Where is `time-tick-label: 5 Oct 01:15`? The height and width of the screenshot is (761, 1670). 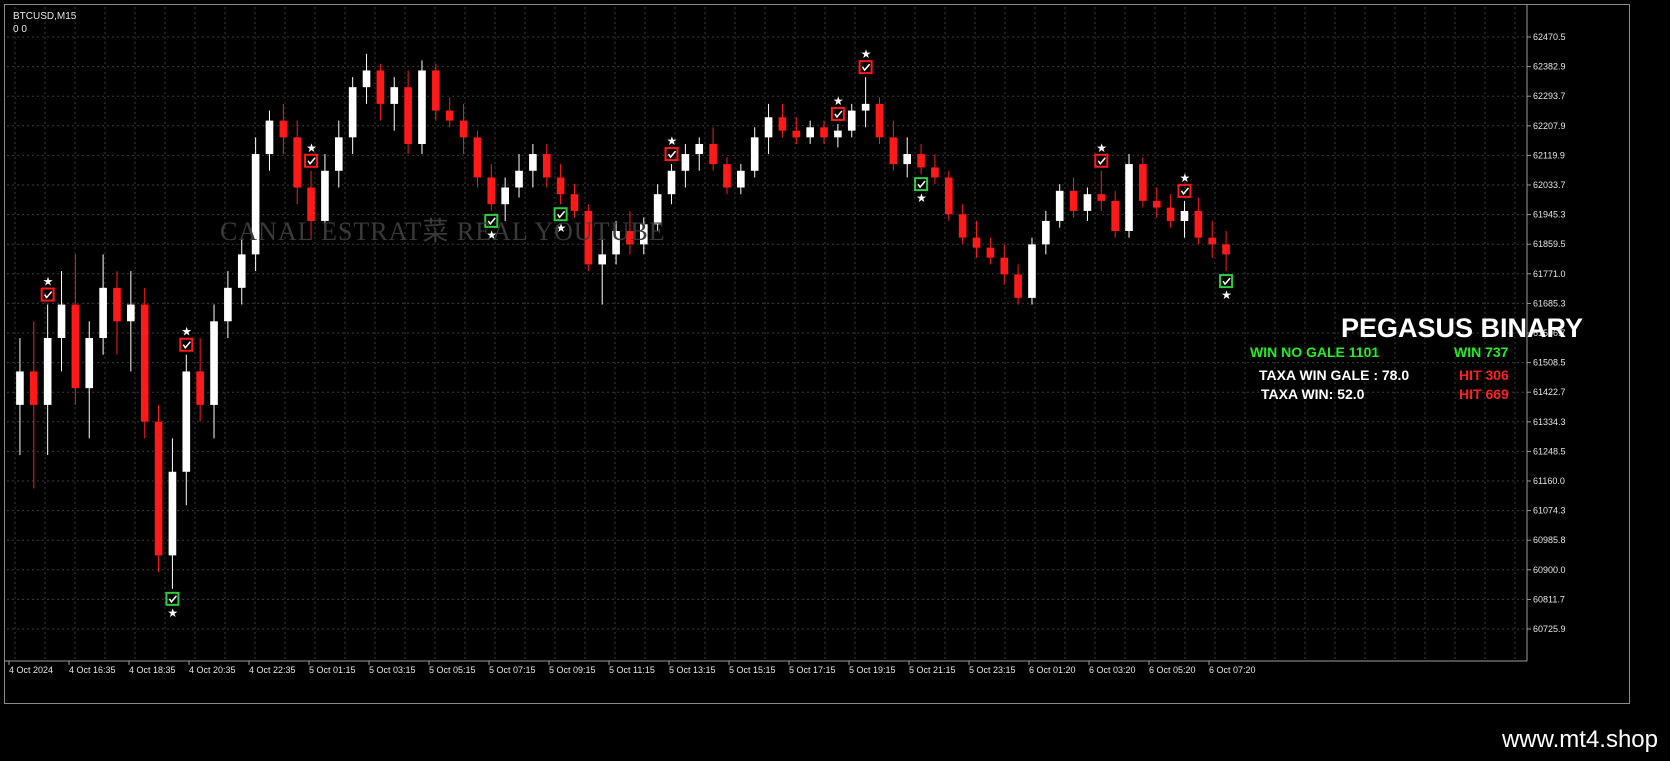
time-tick-label: 5 Oct 01:15 is located at coordinates (332, 670).